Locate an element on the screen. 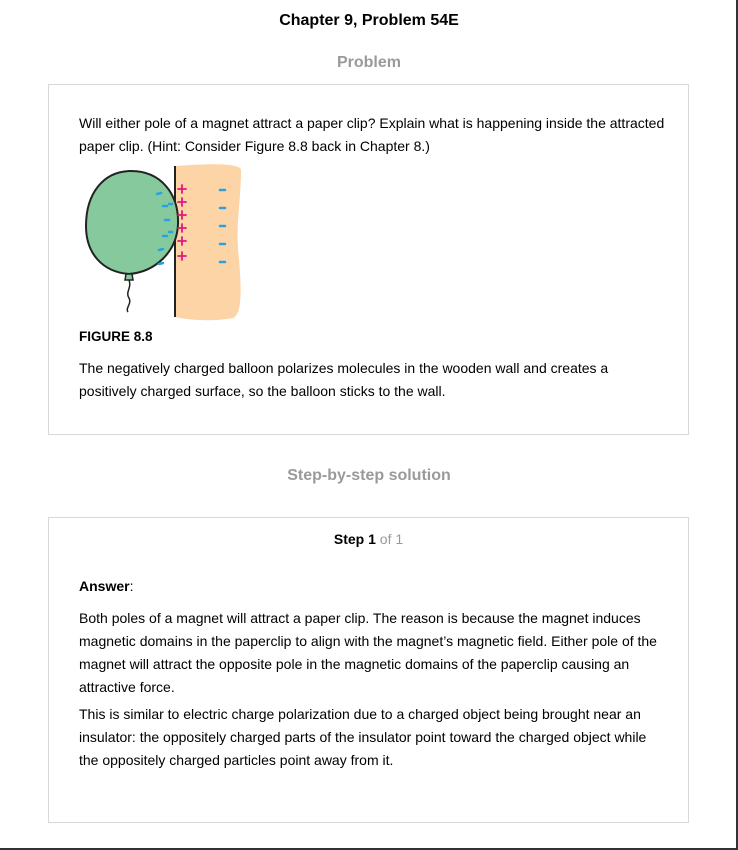 The width and height of the screenshot is (738, 850). figure-balloon-wall is located at coordinates (163, 244).